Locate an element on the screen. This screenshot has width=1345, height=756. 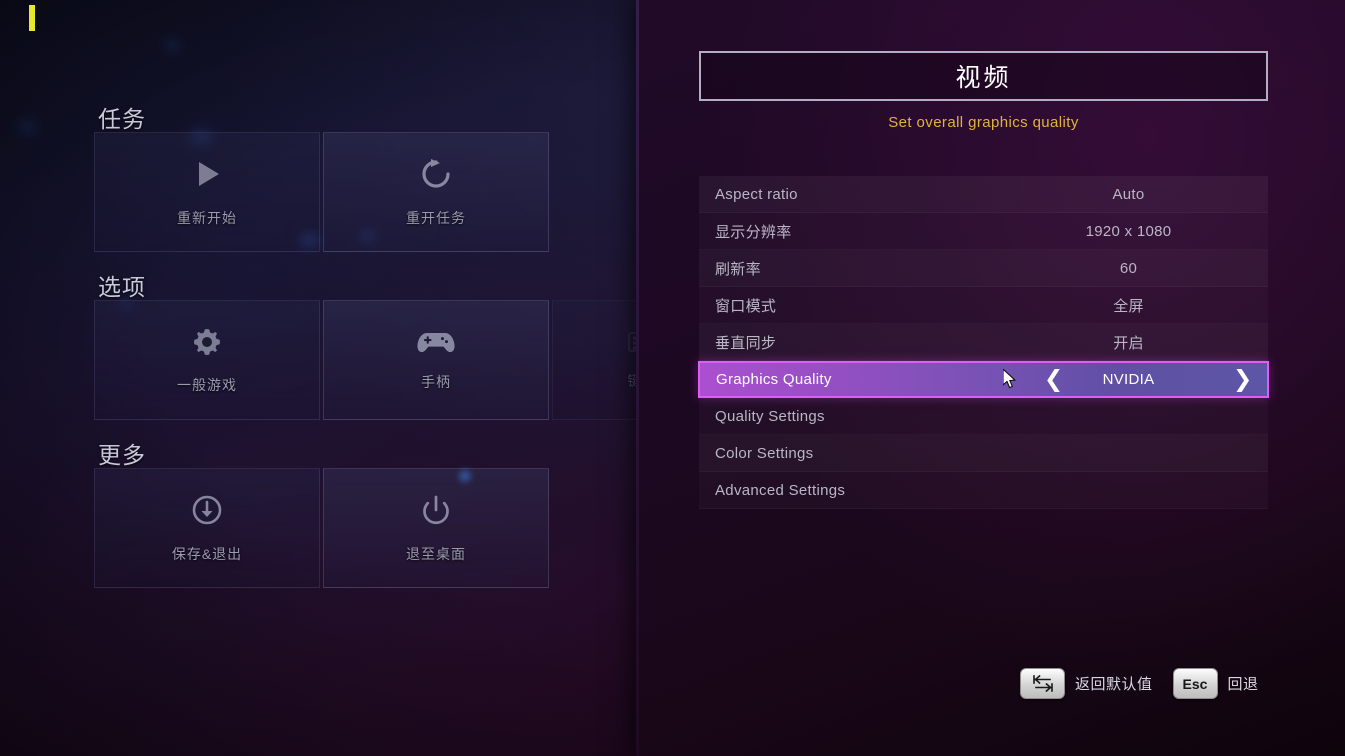
tile-restart: 重新开始 is located at coordinates (207, 192).